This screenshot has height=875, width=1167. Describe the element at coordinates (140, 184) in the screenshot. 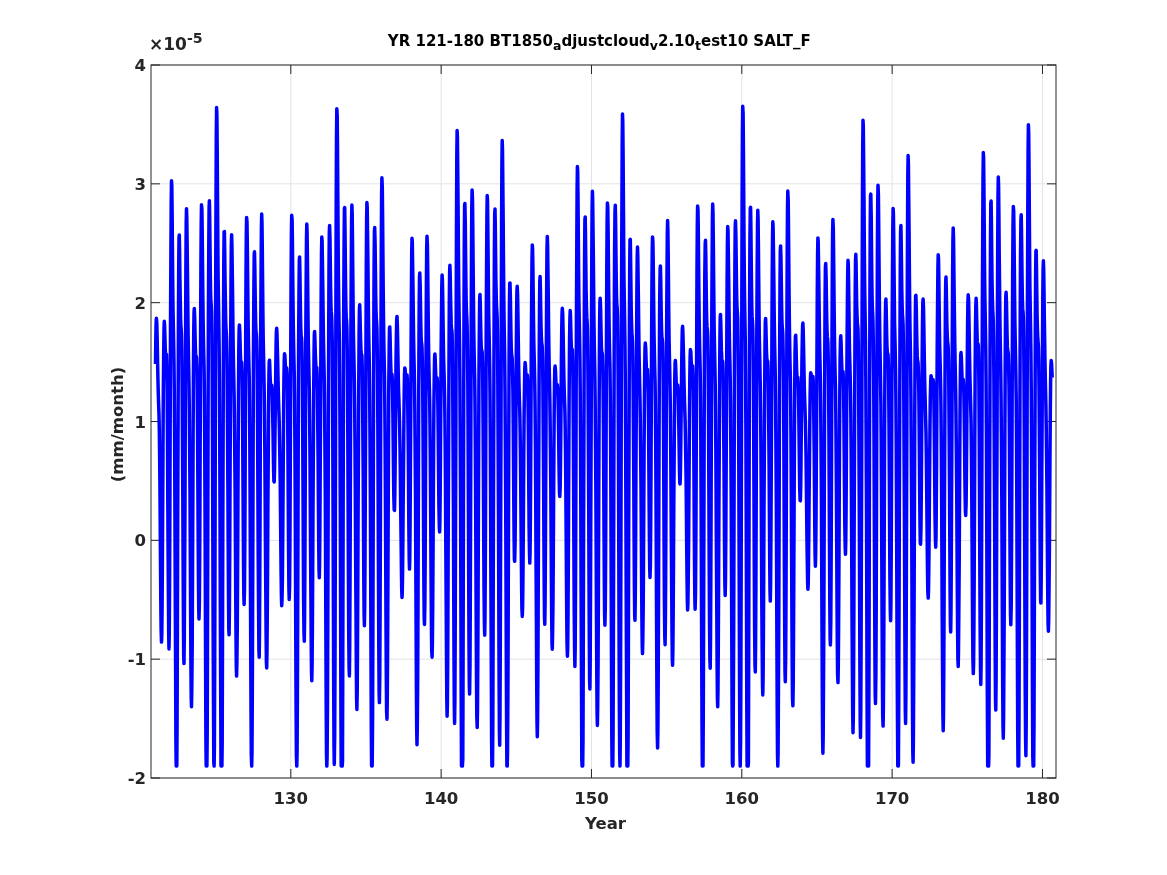

I see `y-tick-label: 3` at that location.